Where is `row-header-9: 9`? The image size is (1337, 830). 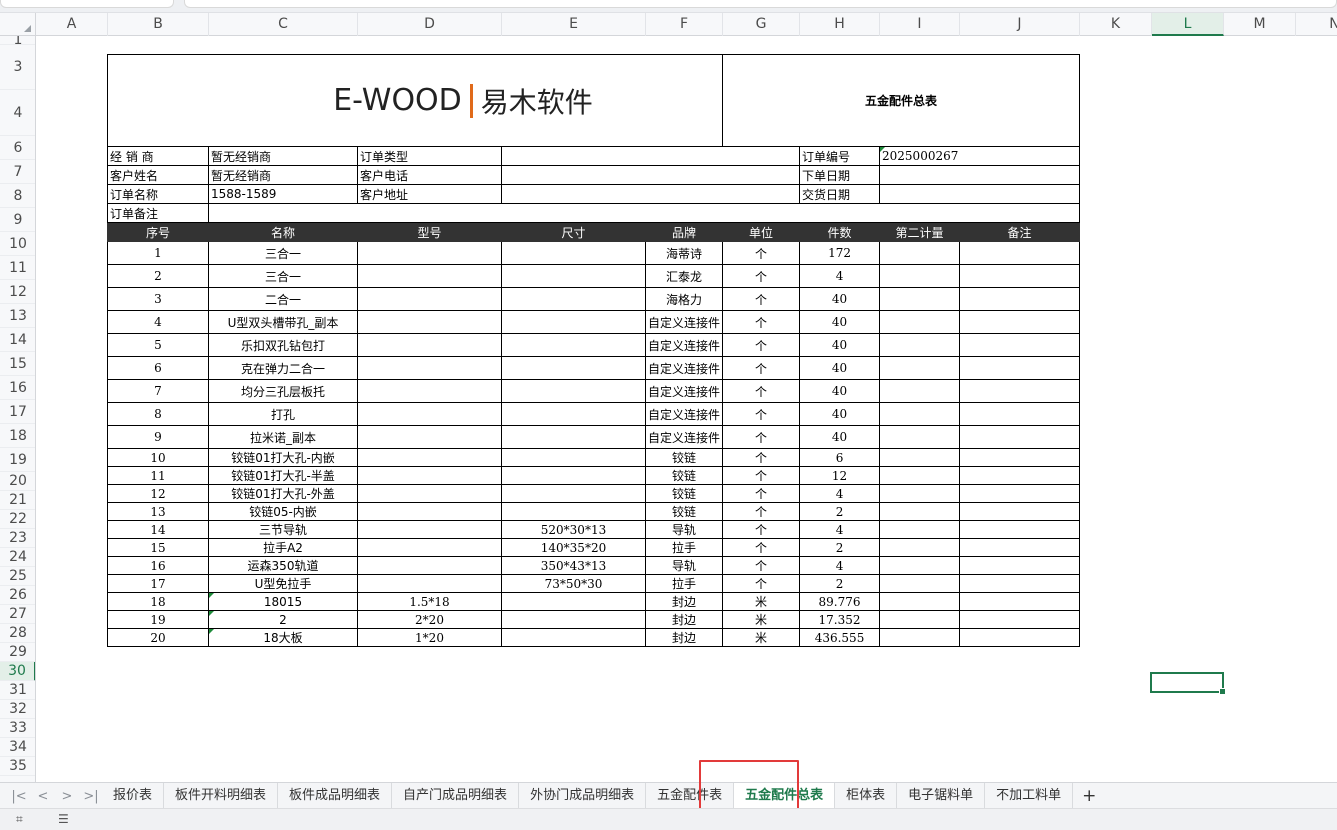
row-header-9: 9 is located at coordinates (17, 220).